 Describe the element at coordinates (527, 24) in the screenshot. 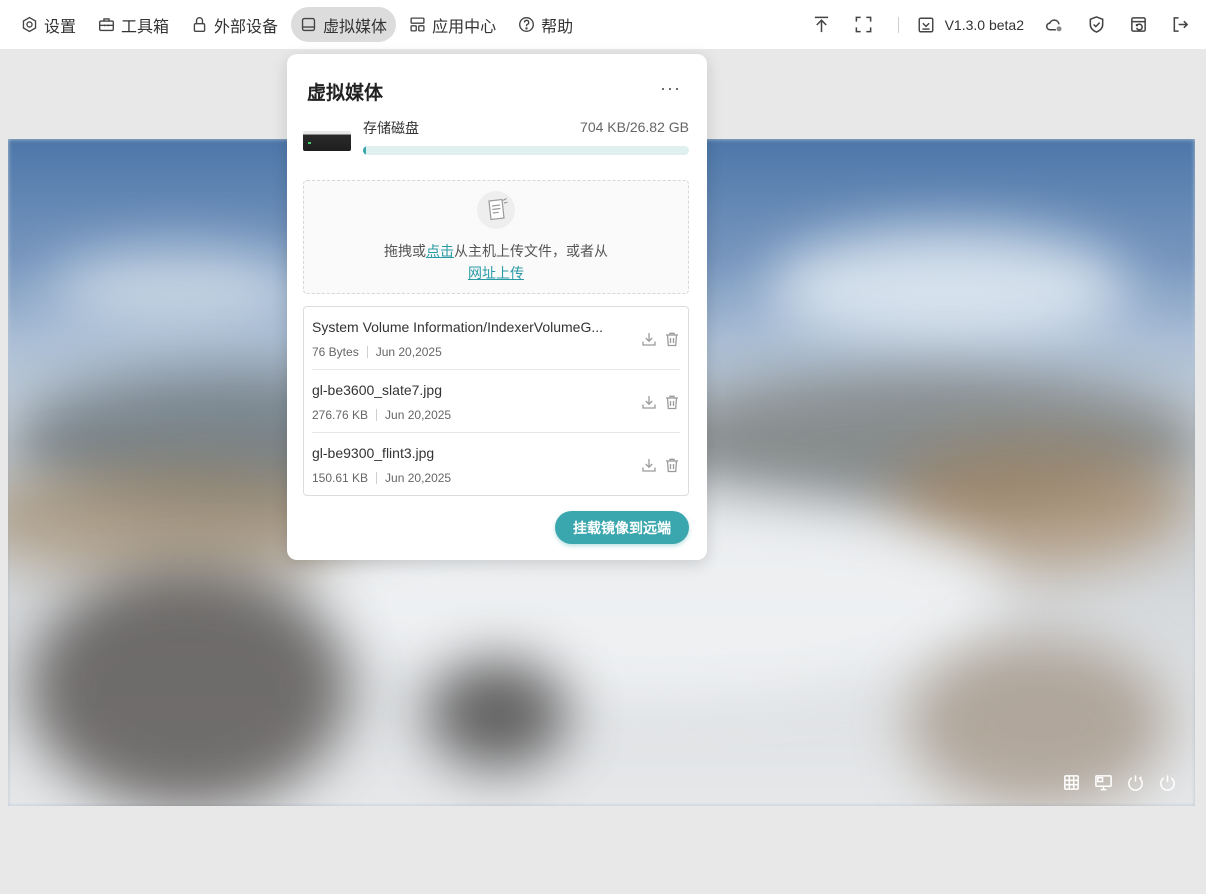

I see `help-circle-icon` at that location.